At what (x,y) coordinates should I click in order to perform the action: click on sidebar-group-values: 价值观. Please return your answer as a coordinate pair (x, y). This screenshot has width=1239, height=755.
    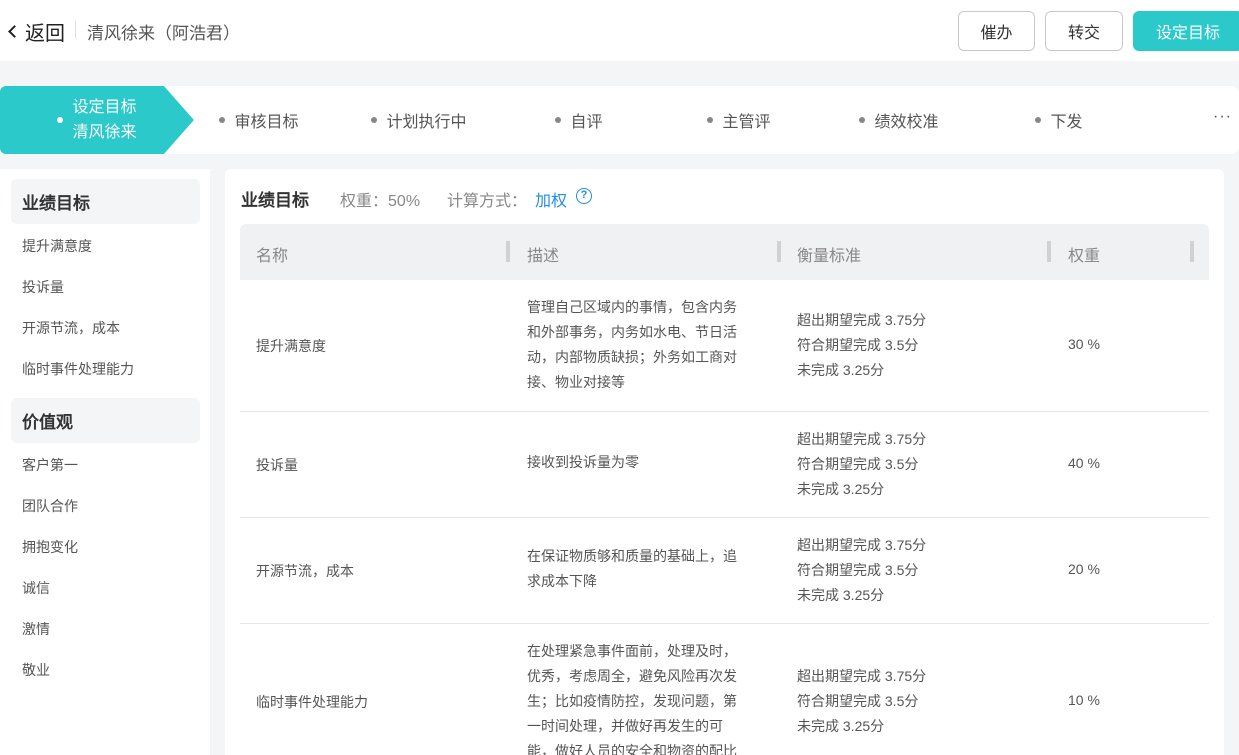
    Looking at the image, I should click on (105, 420).